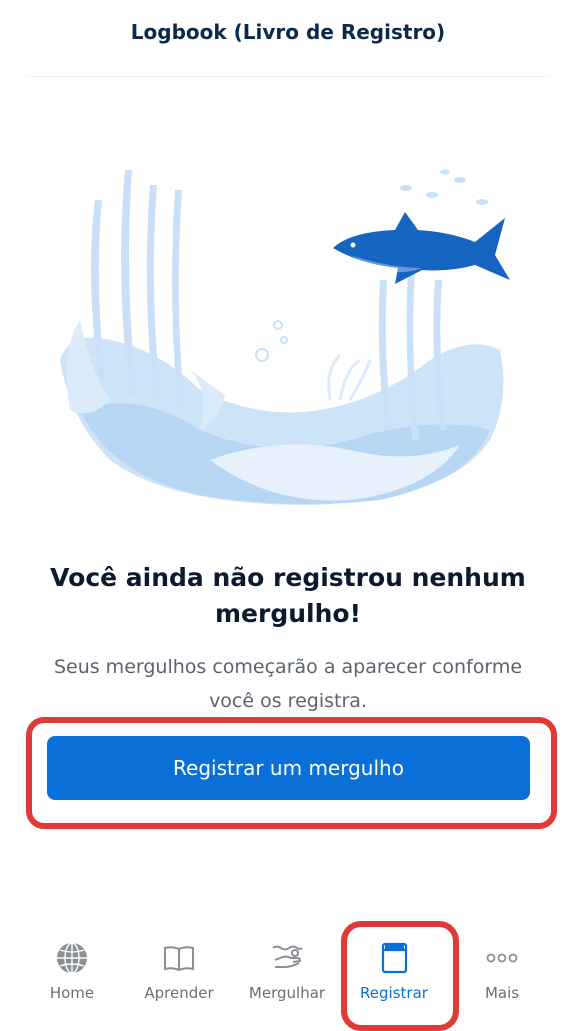  I want to click on bottom-tab-bar: Home Aprender Mergulhar Registrar Mais, so click(288, 974).